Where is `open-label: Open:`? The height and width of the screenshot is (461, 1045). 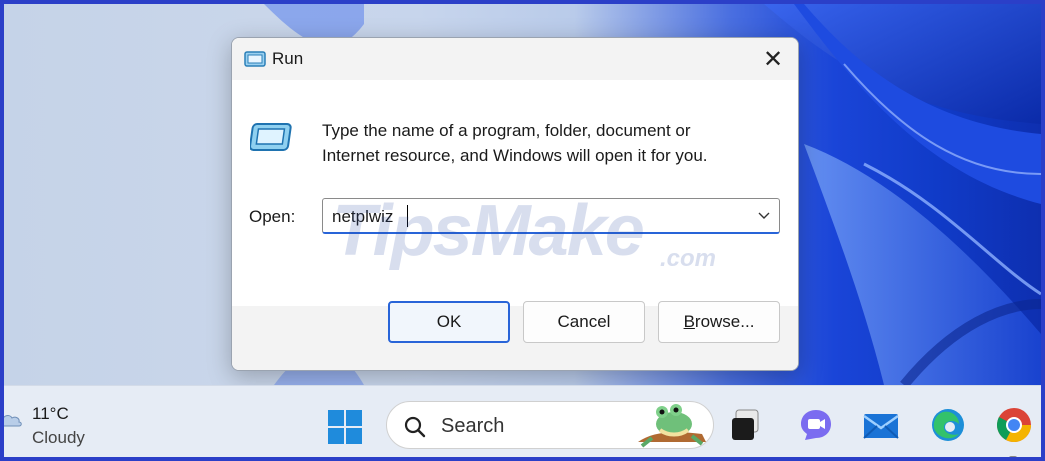 open-label: Open: is located at coordinates (272, 216).